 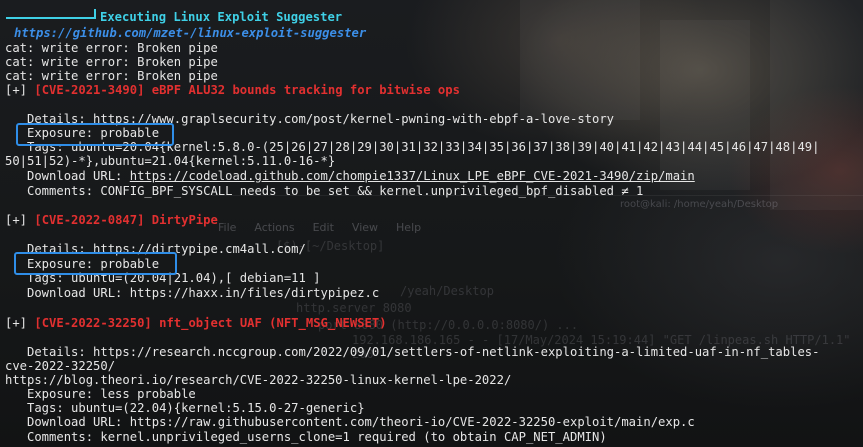 What do you see at coordinates (699, 204) in the screenshot?
I see `background-window-title: root@kali: /home/yeah/Desktop` at bounding box center [699, 204].